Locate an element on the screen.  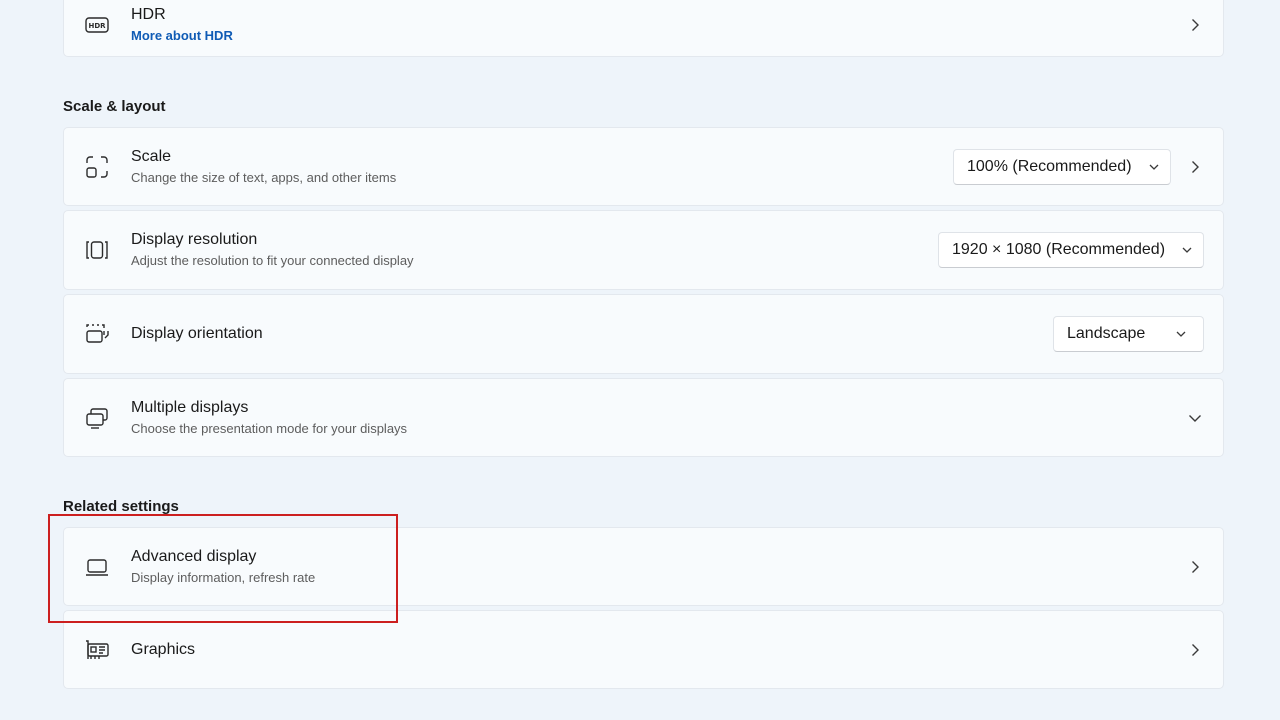
highlight-box is located at coordinates (223, 568).